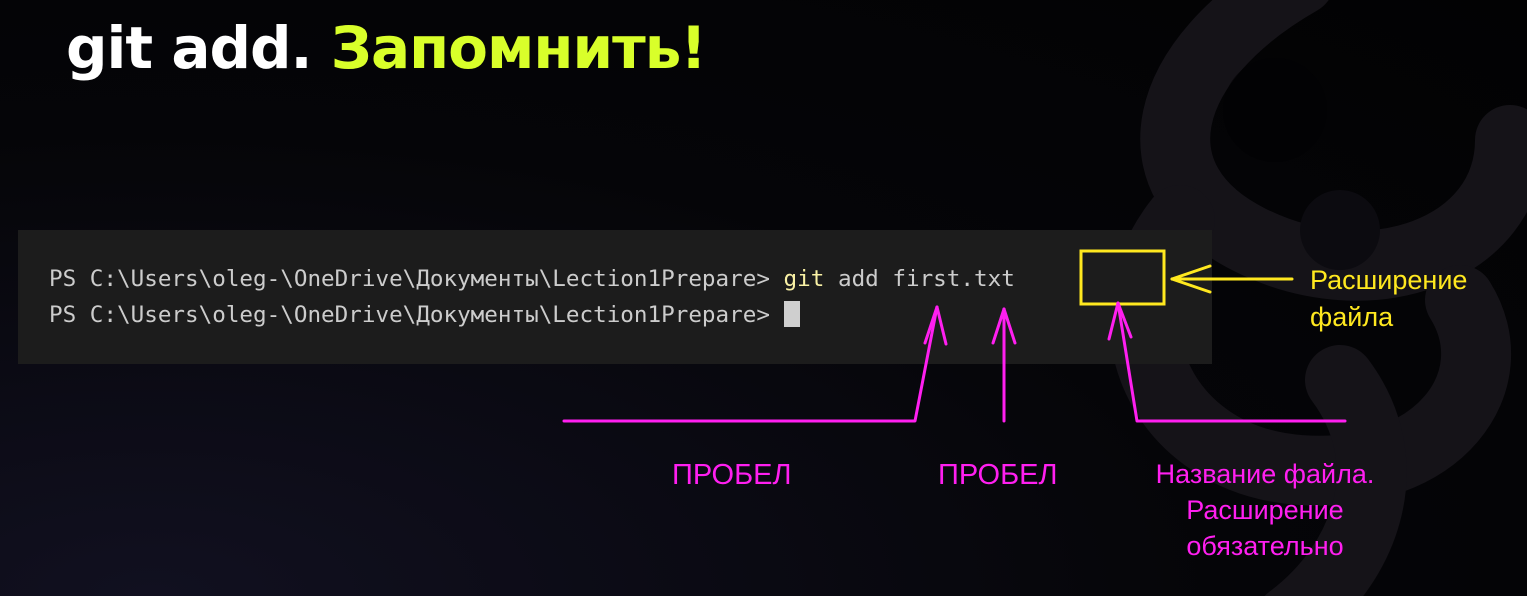  Describe the element at coordinates (1265, 474) in the screenshot. I see `label-filename-line-1: Название файла.` at that location.